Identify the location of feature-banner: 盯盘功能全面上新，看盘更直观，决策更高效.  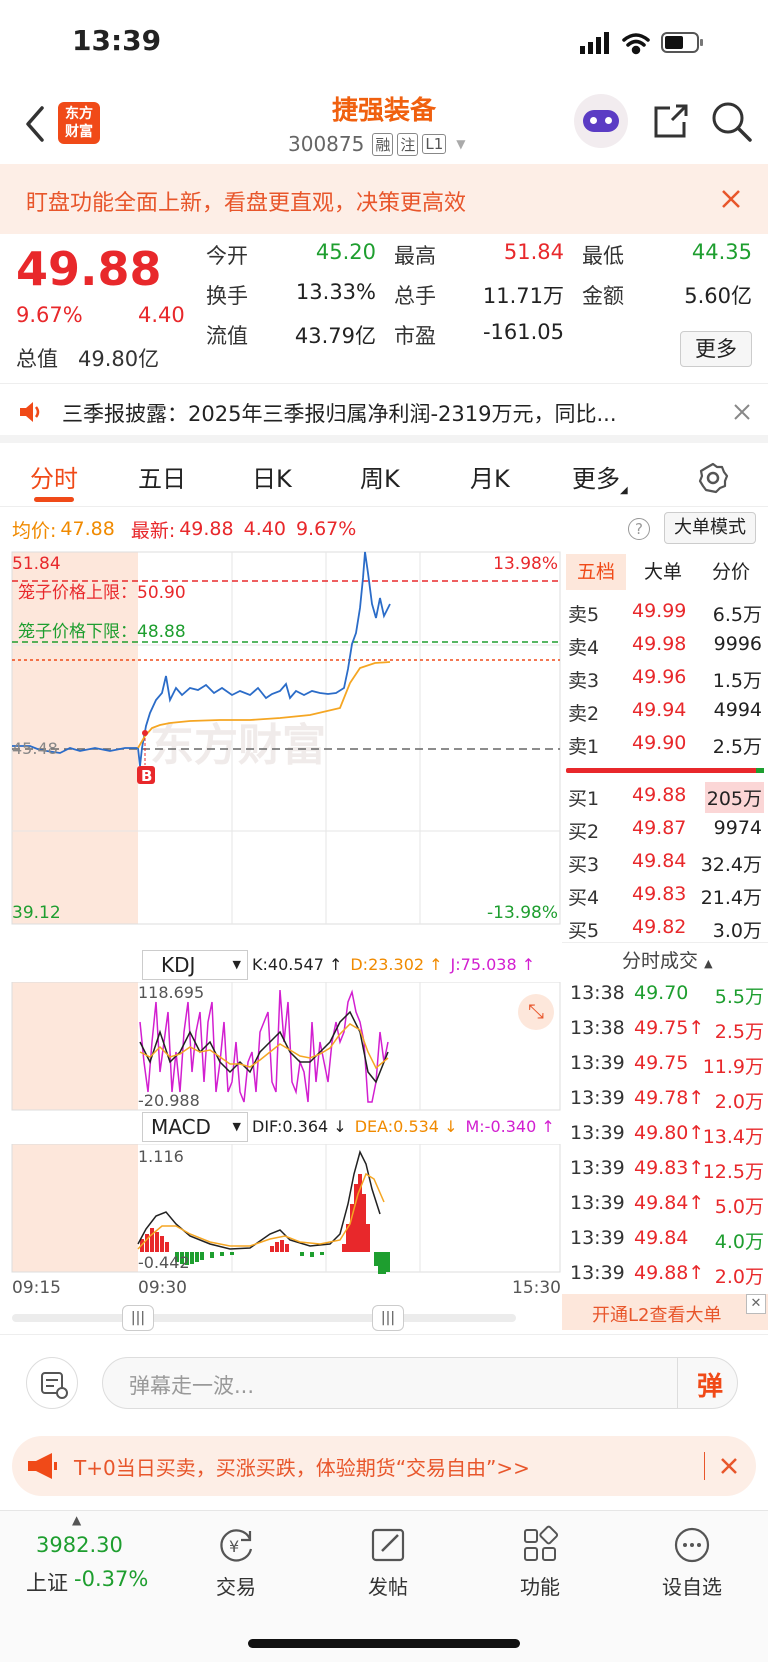
(384, 199).